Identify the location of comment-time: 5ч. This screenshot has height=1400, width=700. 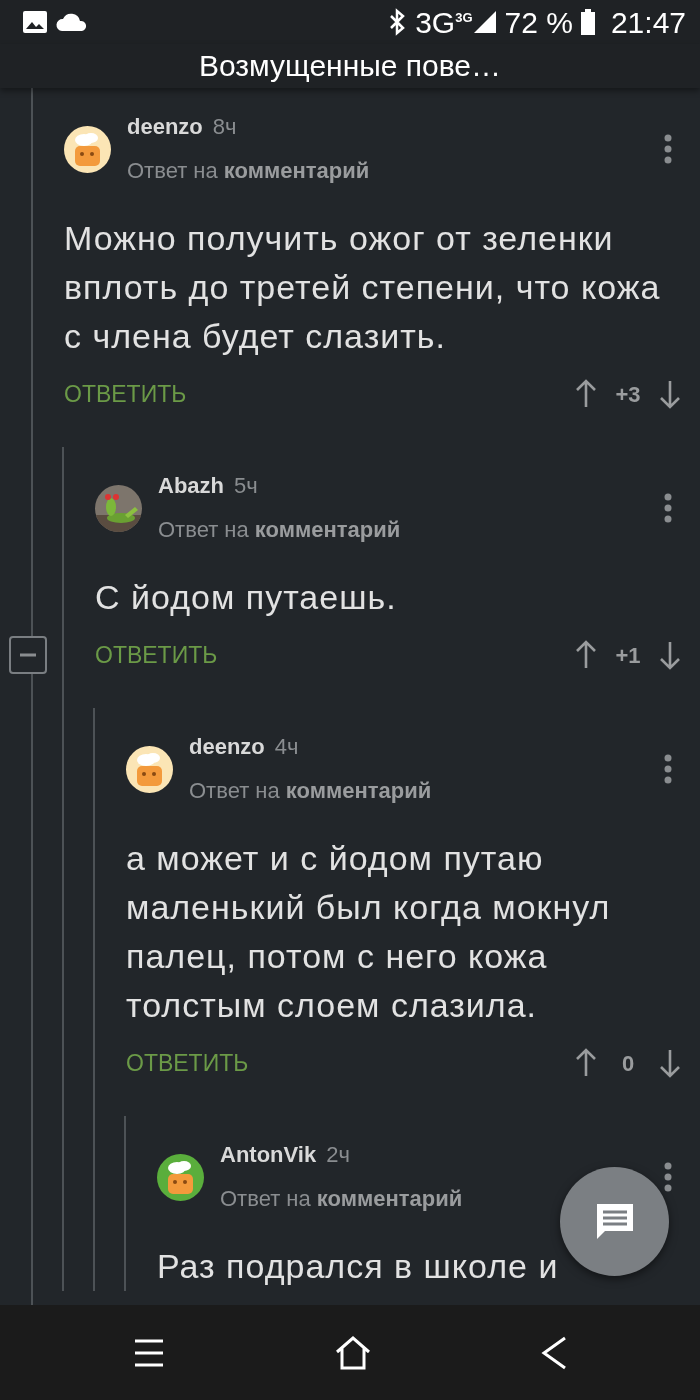
(246, 486).